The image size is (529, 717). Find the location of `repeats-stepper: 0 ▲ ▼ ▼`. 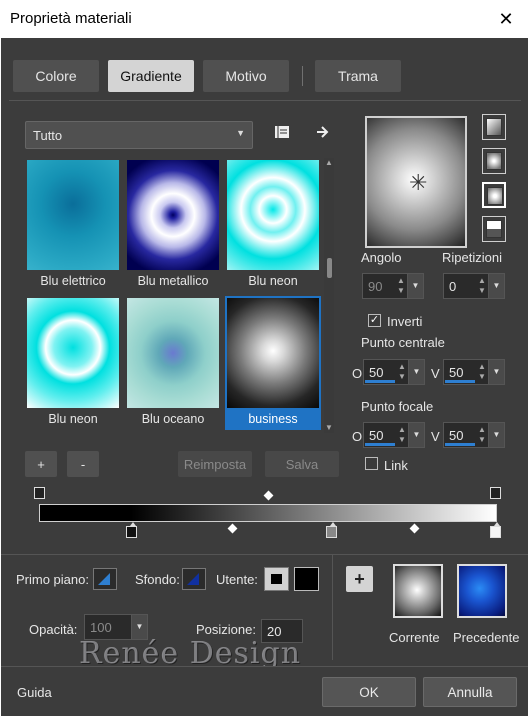

repeats-stepper: 0 ▲ ▼ ▼ is located at coordinates (474, 286).